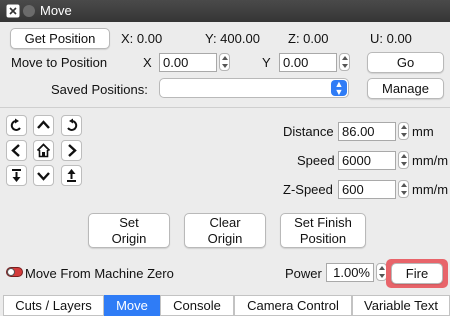 Image resolution: width=450 pixels, height=316 pixels. What do you see at coordinates (323, 238) in the screenshot?
I see `set-finish-line2: Position` at bounding box center [323, 238].